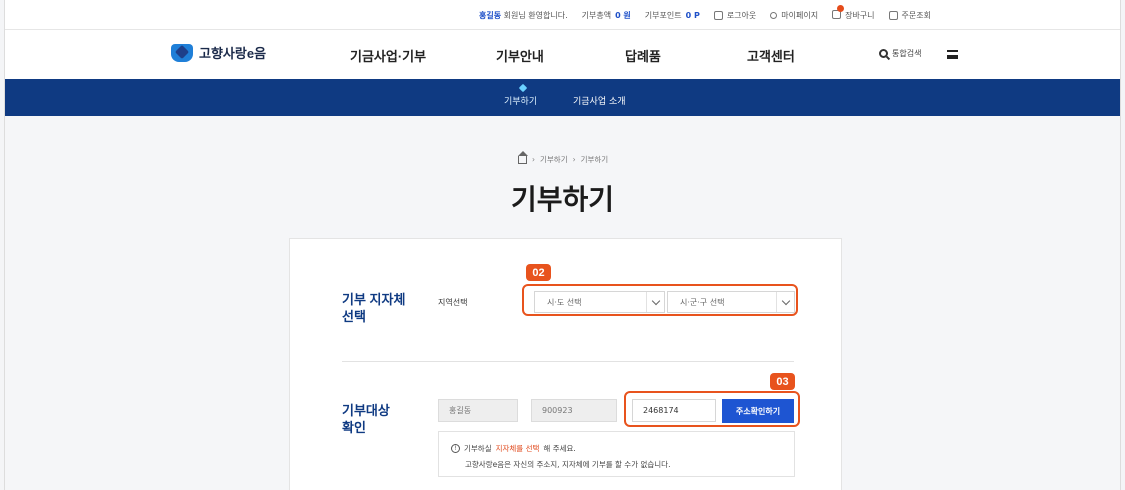 Image resolution: width=1125 pixels, height=490 pixels. I want to click on site-logo: 고향사랑e음, so click(218, 52).